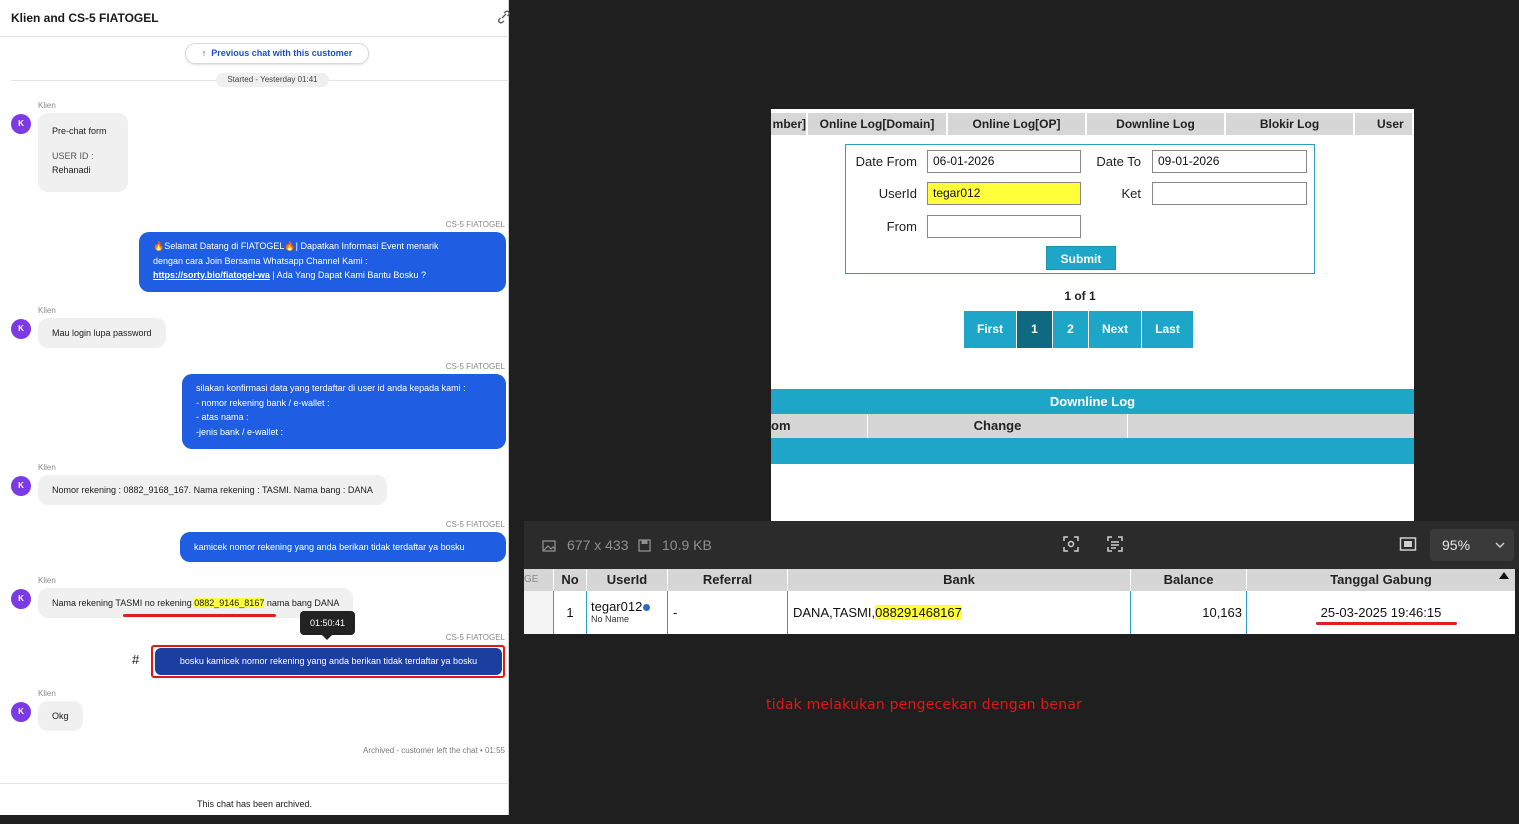  I want to click on ket-input, so click(1229, 193).